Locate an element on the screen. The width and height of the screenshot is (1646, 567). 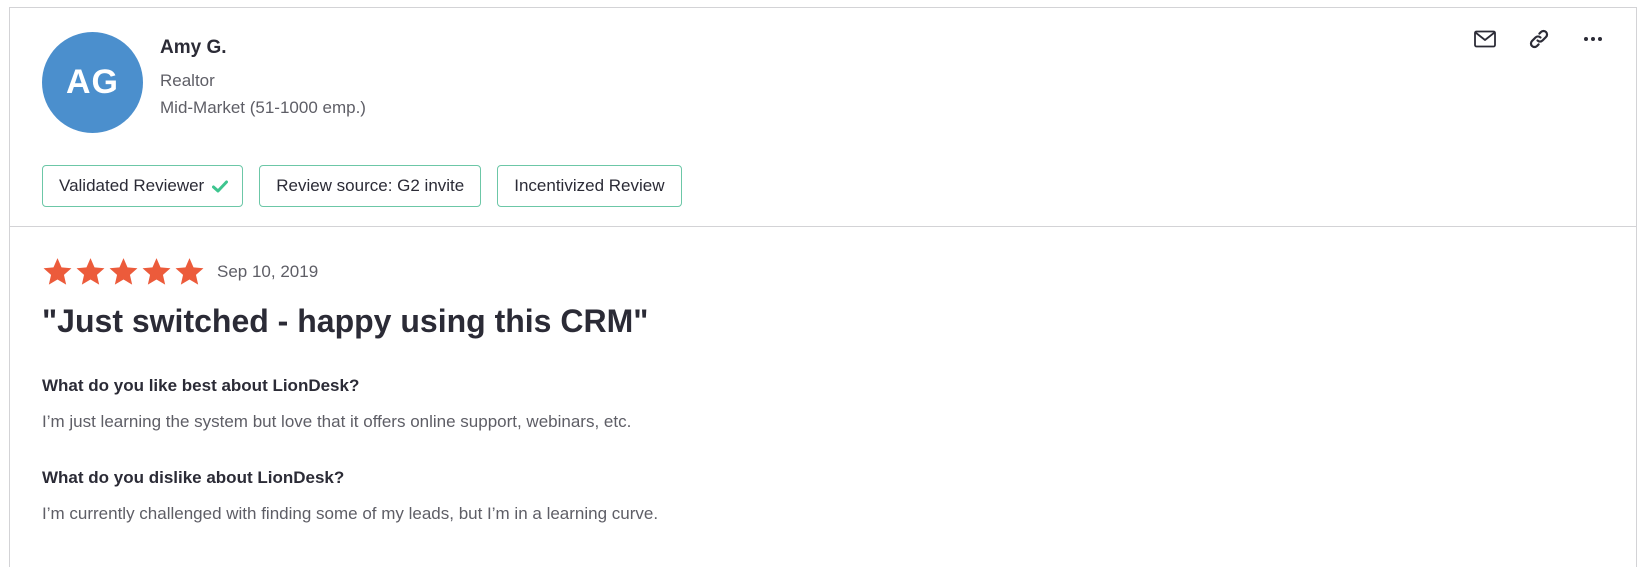
review-source-badge: Review source: G2 invite is located at coordinates (370, 186).